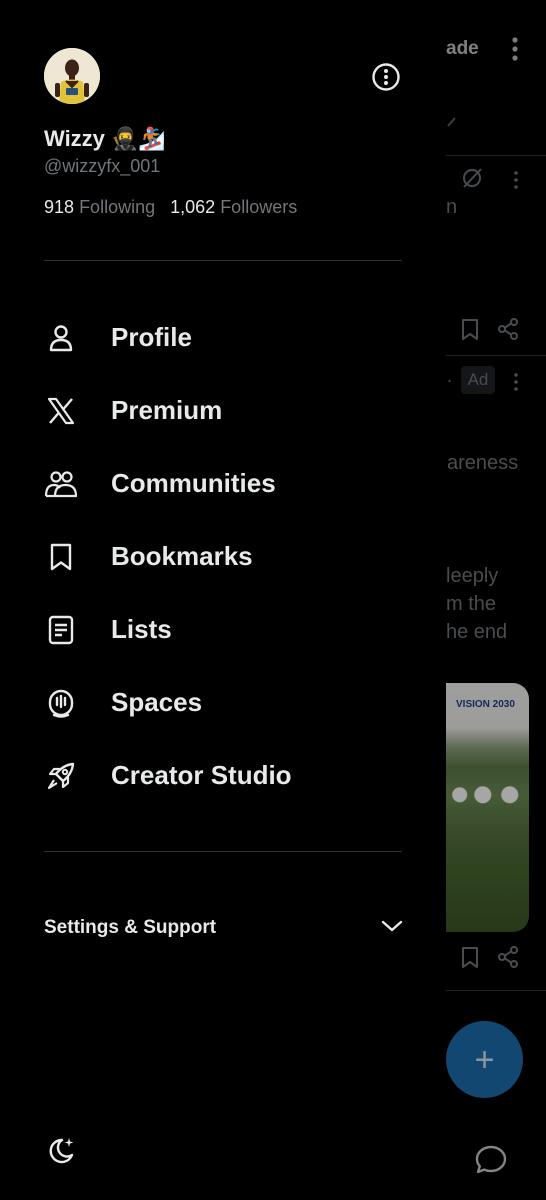 This screenshot has width=546, height=1200. Describe the element at coordinates (462, 48) in the screenshot. I see `feed-header-fragment: ade` at that location.